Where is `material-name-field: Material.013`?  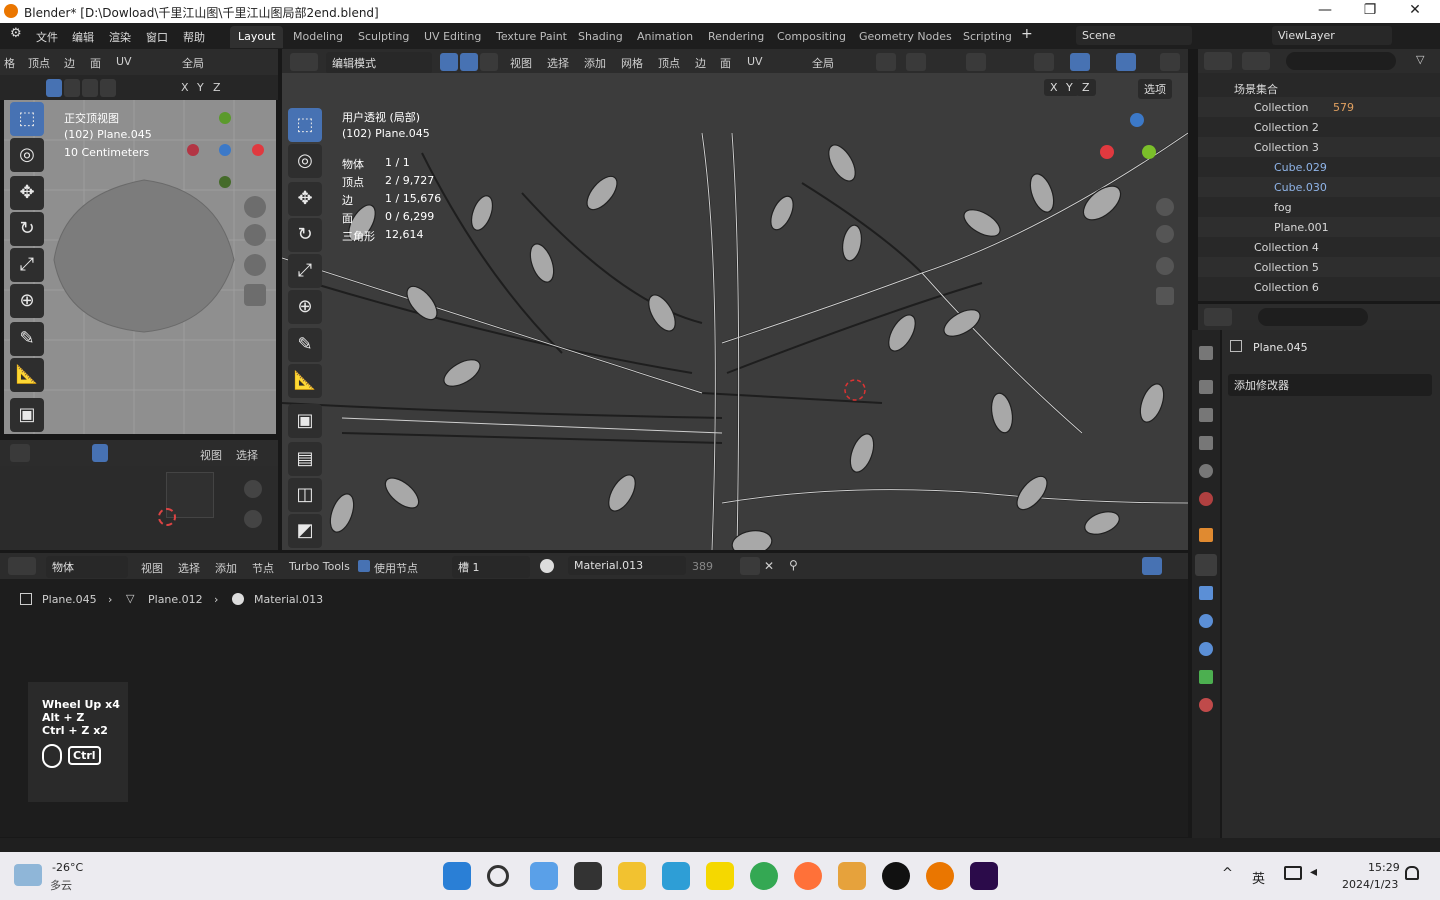 material-name-field: Material.013 is located at coordinates (627, 565).